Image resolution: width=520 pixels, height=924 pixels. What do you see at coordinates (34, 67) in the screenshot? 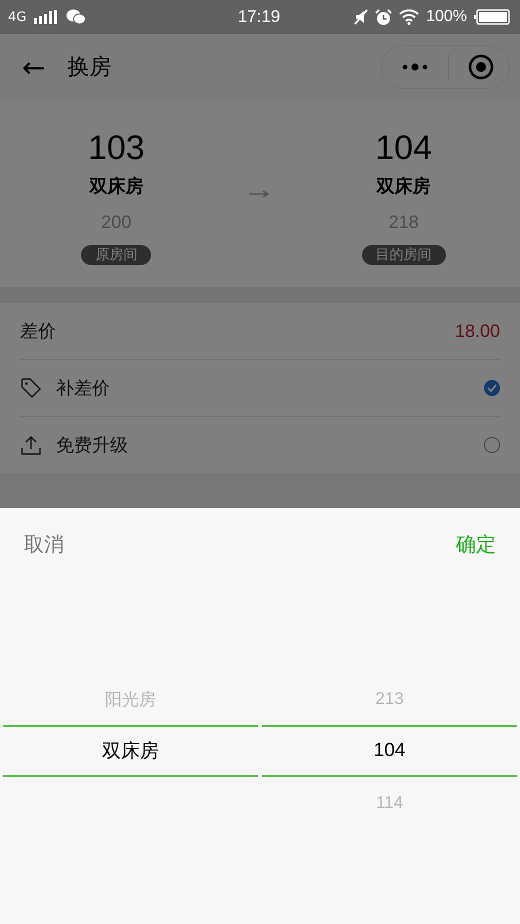
I see `back-button: ←` at bounding box center [34, 67].